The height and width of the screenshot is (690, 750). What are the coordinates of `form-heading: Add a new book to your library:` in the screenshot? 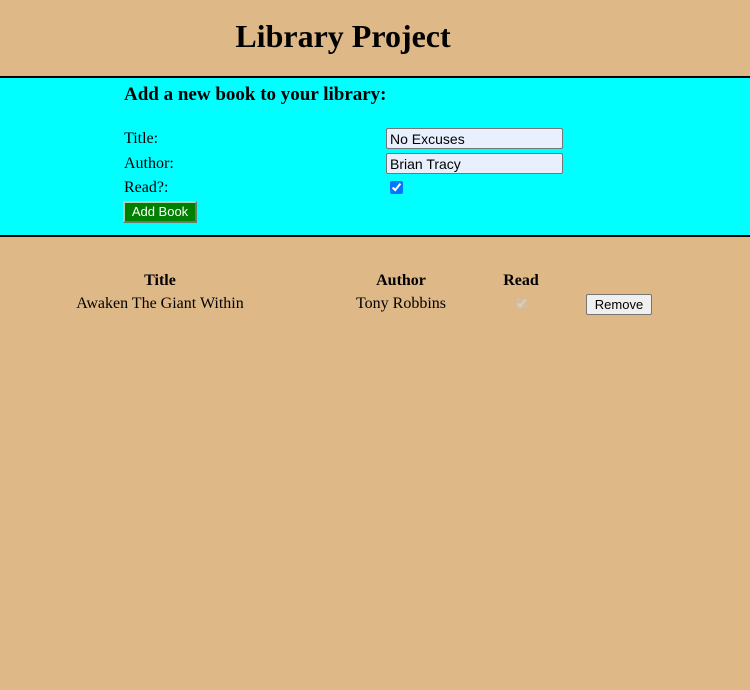 It's located at (255, 94).